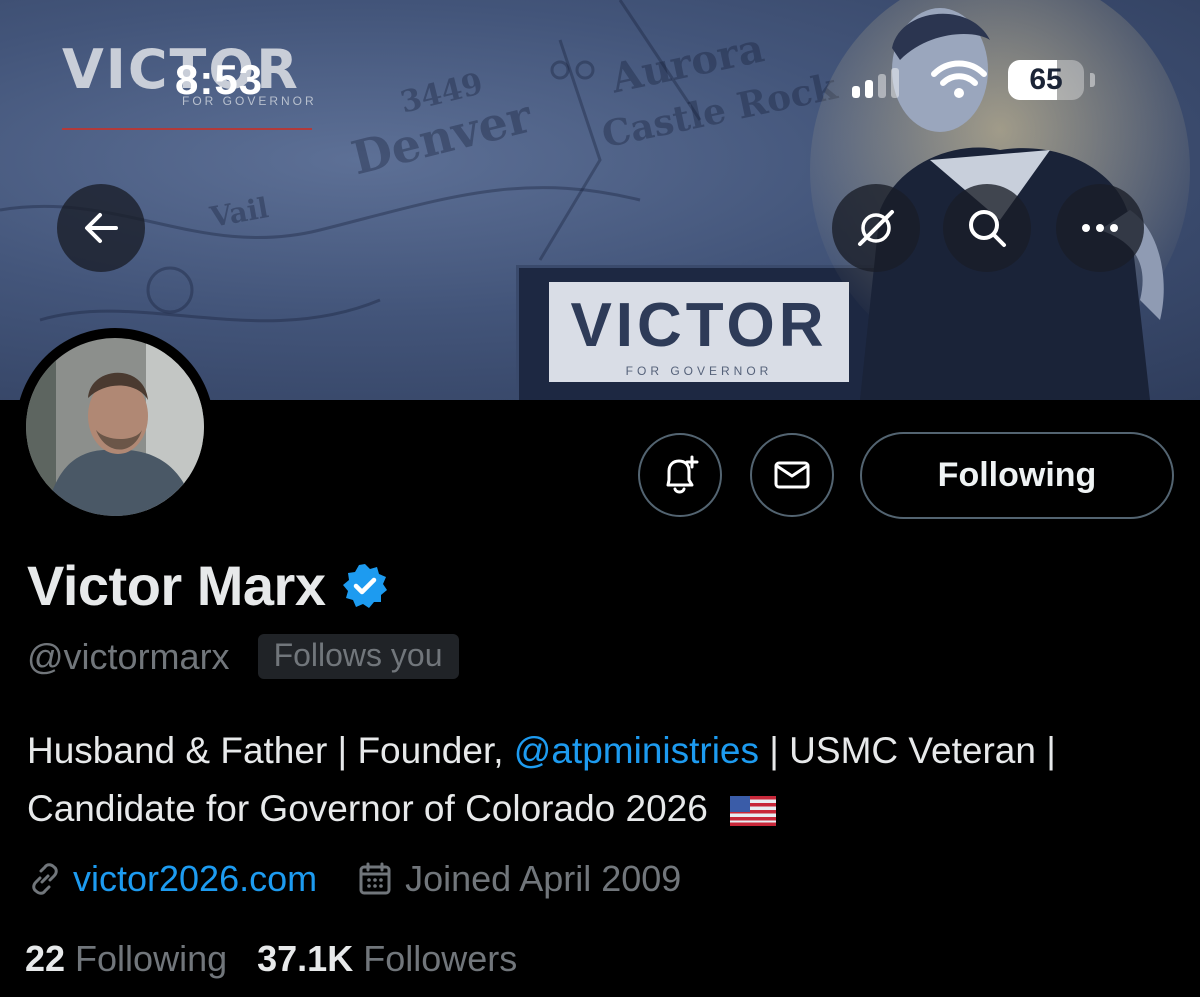 This screenshot has width=1200, height=997. I want to click on more-icon, so click(1100, 228).